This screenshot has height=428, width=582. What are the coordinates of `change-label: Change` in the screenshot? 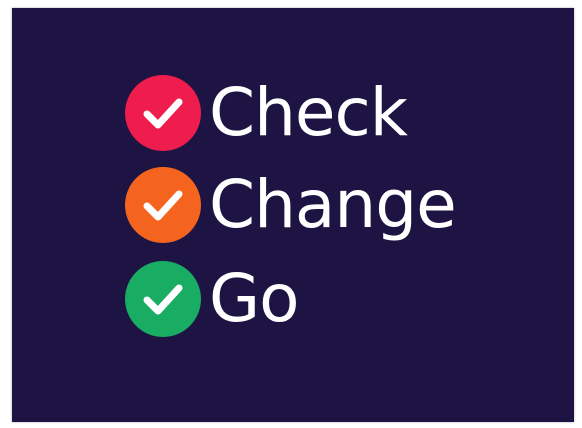 It's located at (333, 204).